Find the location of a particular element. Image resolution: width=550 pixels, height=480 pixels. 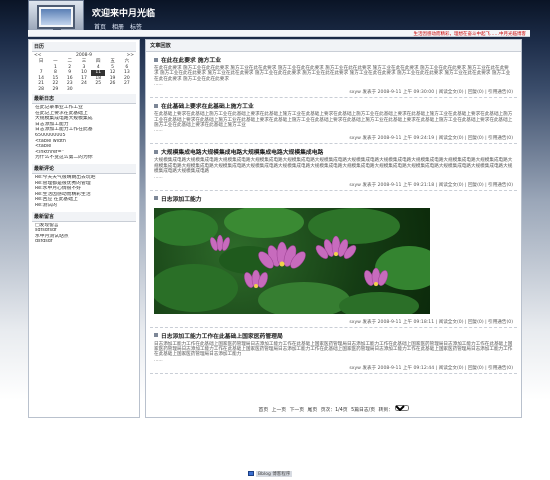

main-title: 文章回放 is located at coordinates (333, 46).